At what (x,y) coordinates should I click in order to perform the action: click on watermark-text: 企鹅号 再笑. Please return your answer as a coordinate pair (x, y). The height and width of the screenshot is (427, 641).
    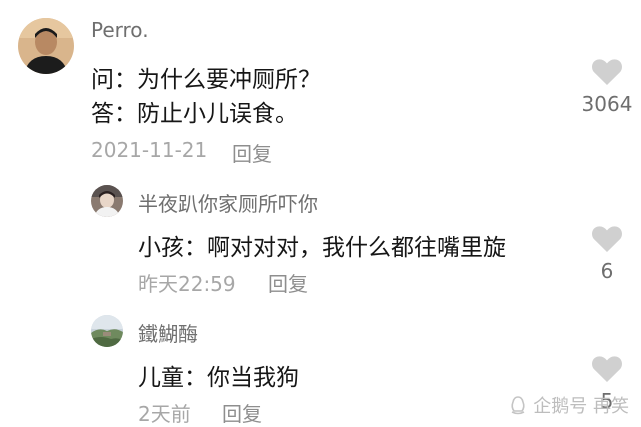
    Looking at the image, I should click on (581, 406).